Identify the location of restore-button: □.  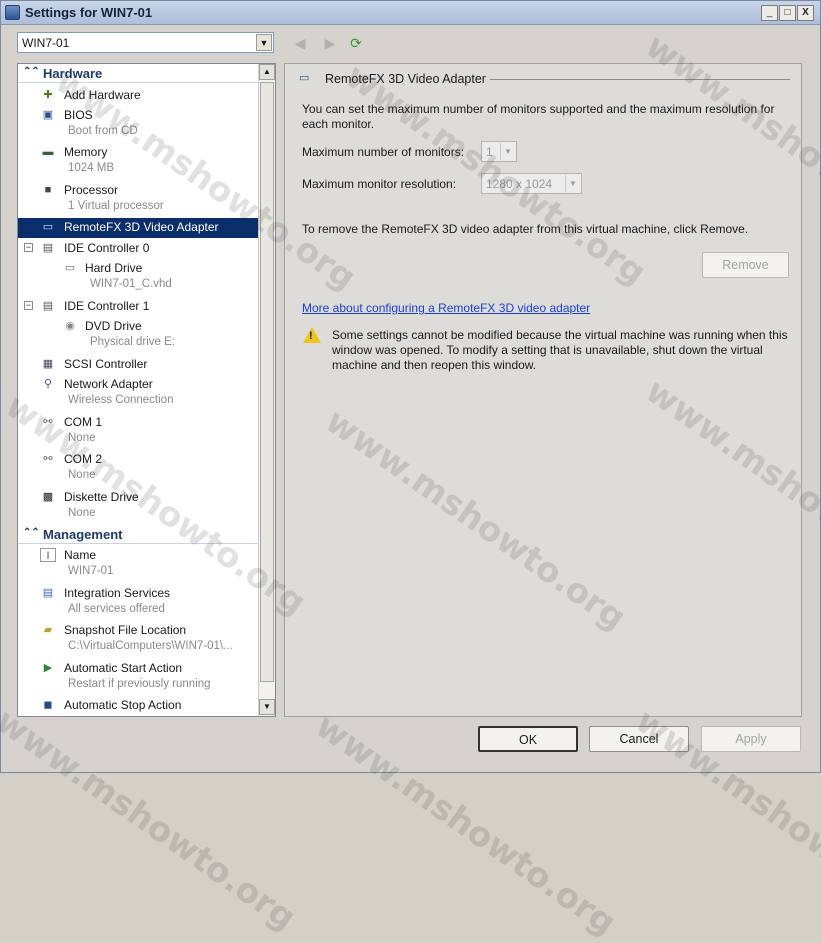
(787, 13).